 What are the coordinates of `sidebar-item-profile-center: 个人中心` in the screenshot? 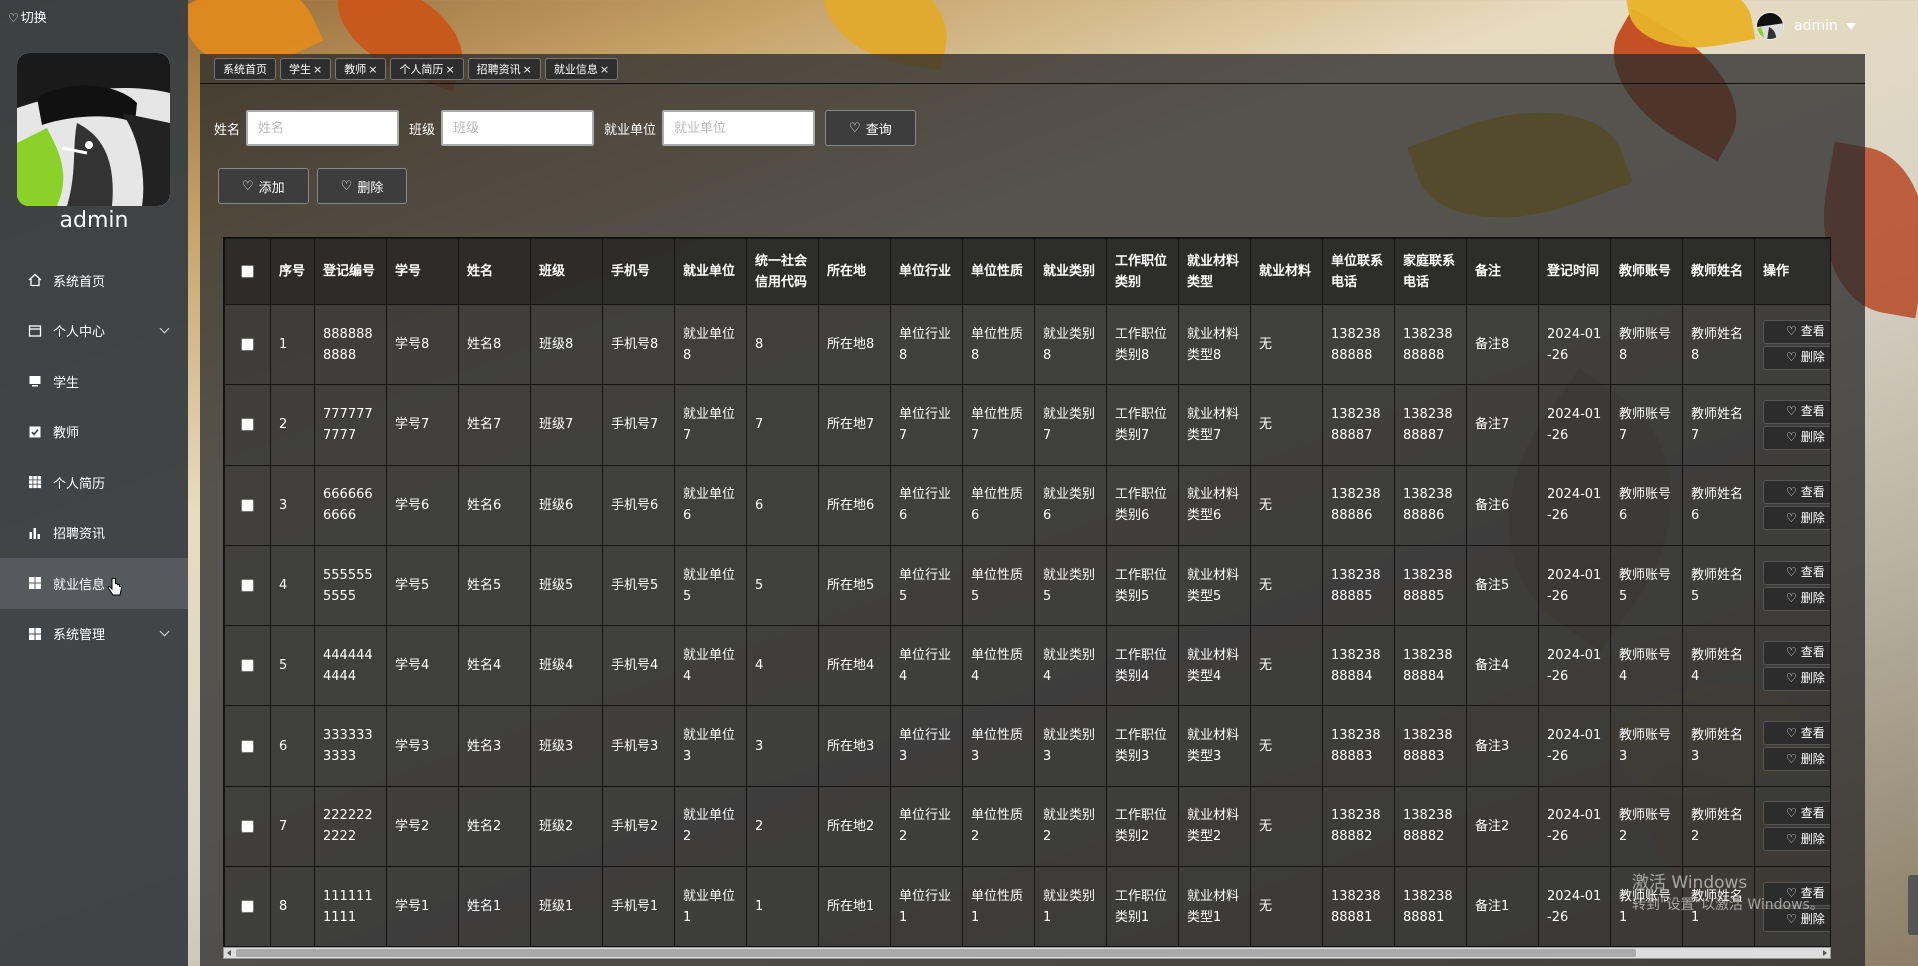 It's located at (94, 331).